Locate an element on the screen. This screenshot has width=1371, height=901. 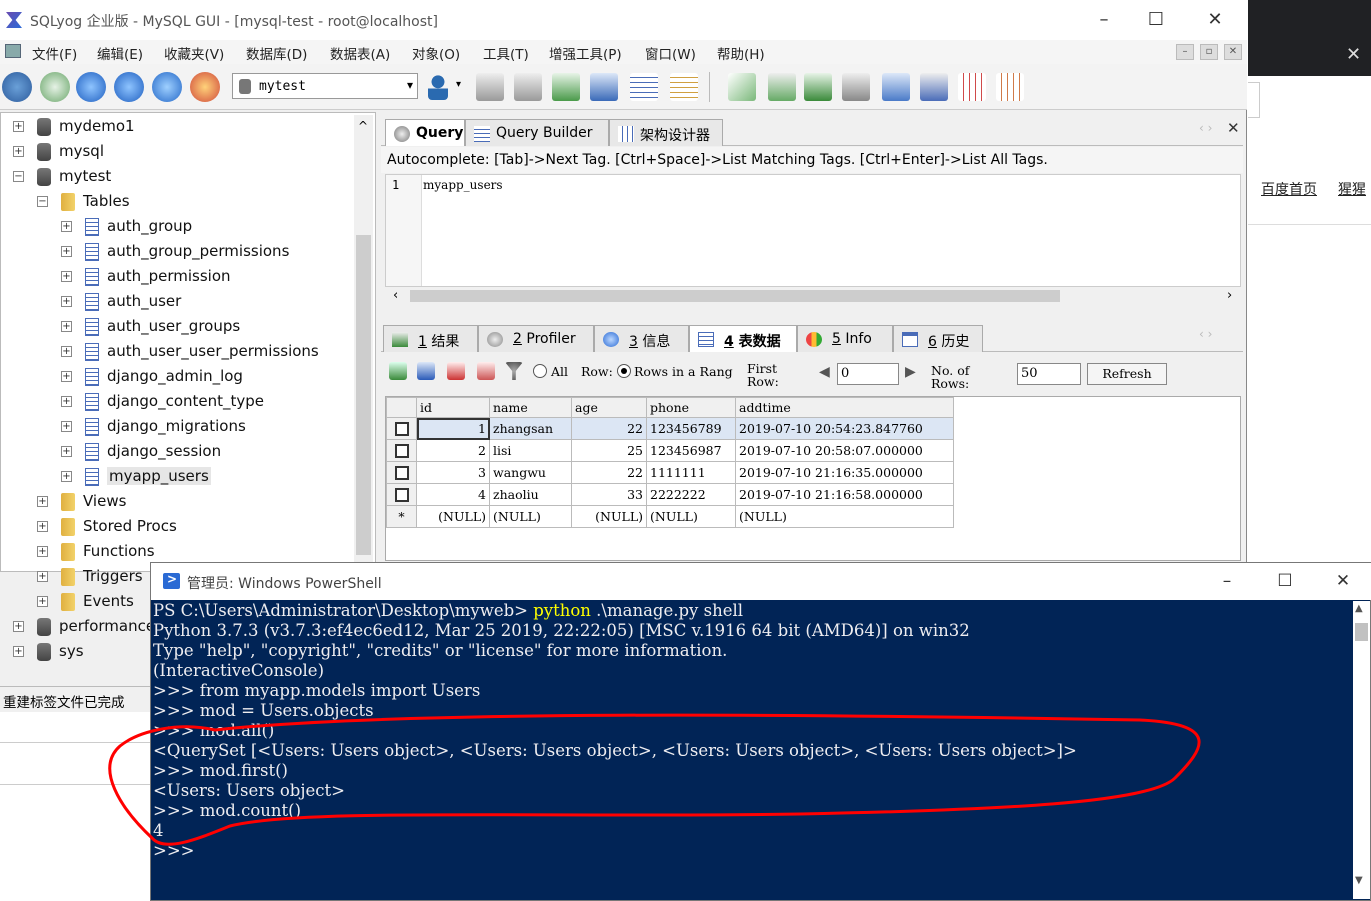
tab-messages: 3 信息 is located at coordinates (641, 338).